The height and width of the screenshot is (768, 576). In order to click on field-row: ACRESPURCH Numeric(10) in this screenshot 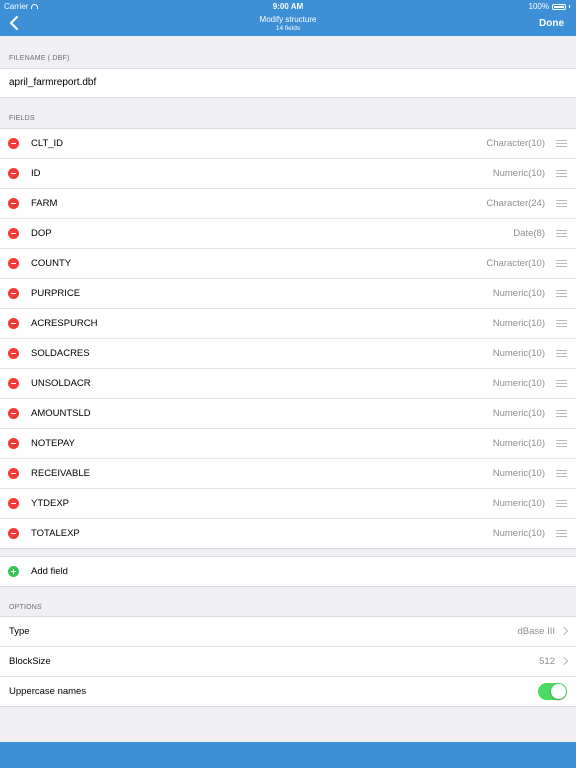, I will do `click(288, 324)`.